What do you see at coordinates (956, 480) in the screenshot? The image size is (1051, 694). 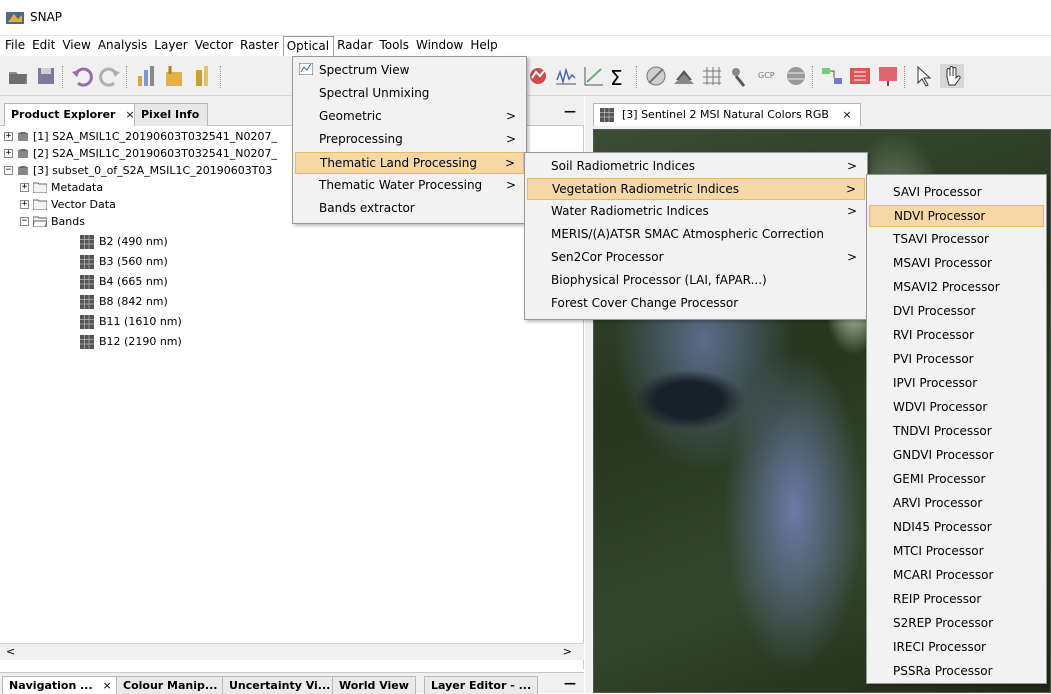 I see `menu-item-gemi-processor: GEMI Processor` at bounding box center [956, 480].